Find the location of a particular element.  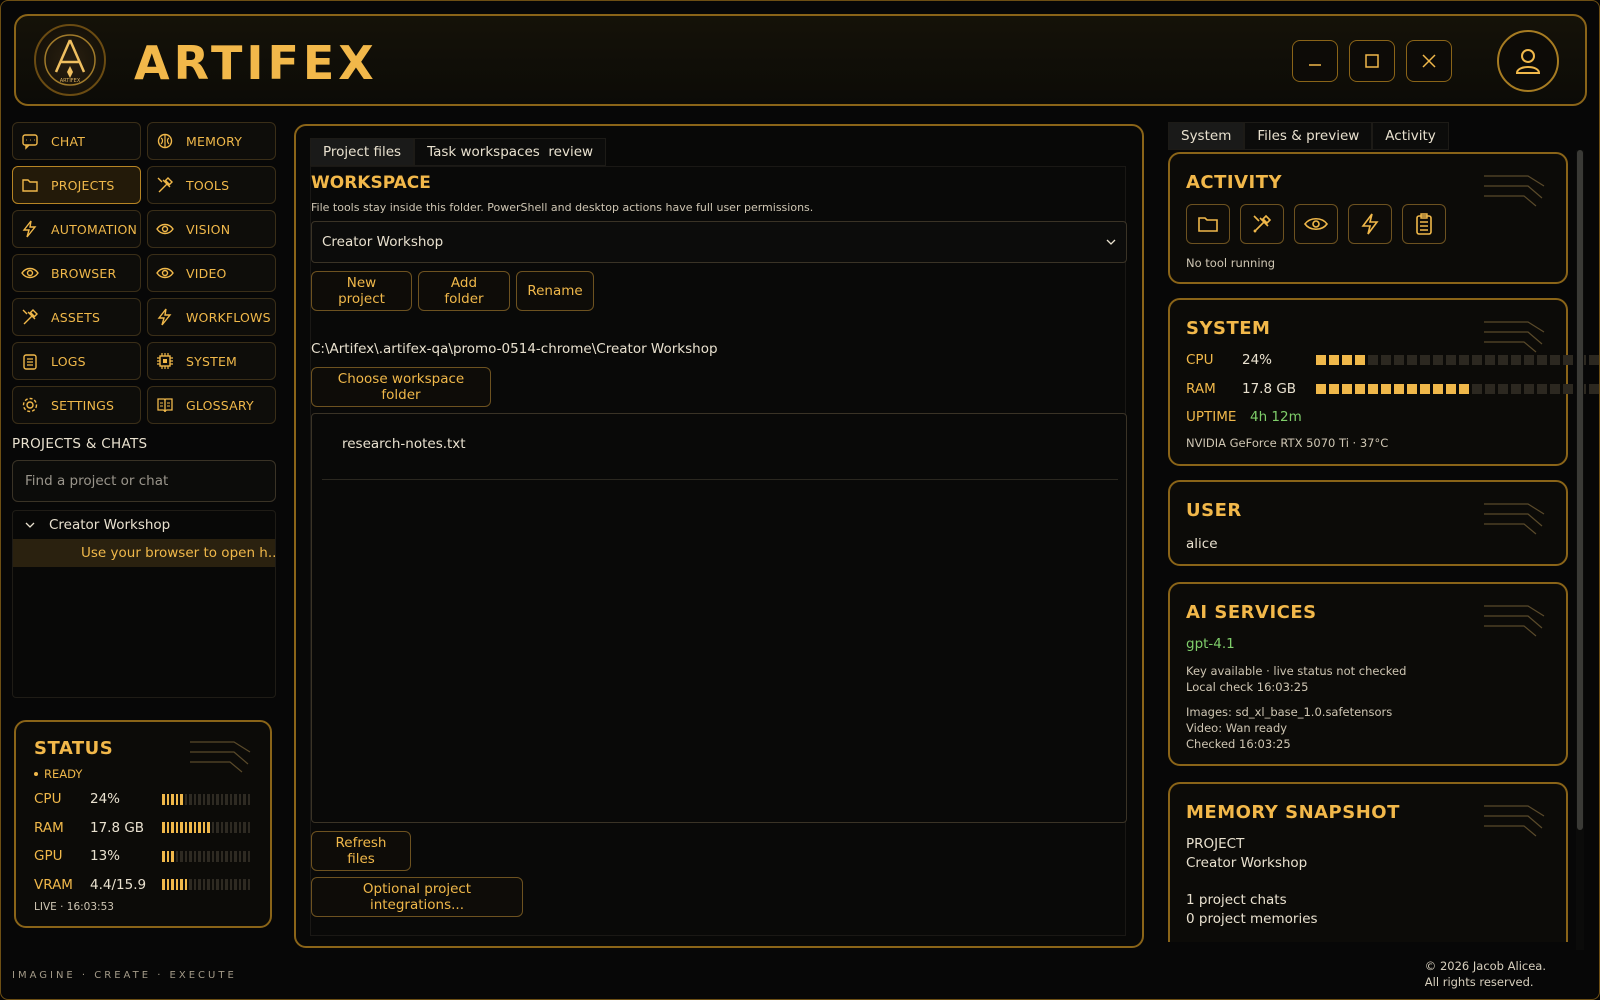

choose-workspace-folder-button: Choose workspace folder is located at coordinates (401, 387).